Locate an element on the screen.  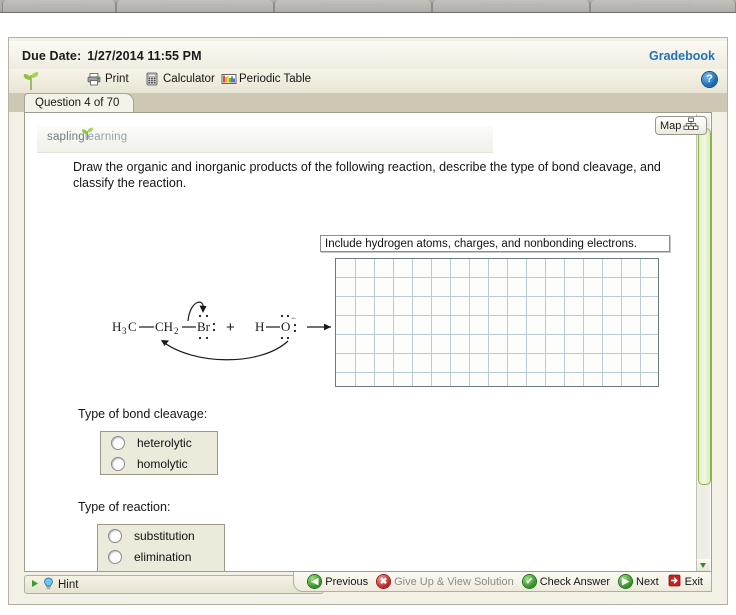
previous-label: Previous is located at coordinates (347, 581).